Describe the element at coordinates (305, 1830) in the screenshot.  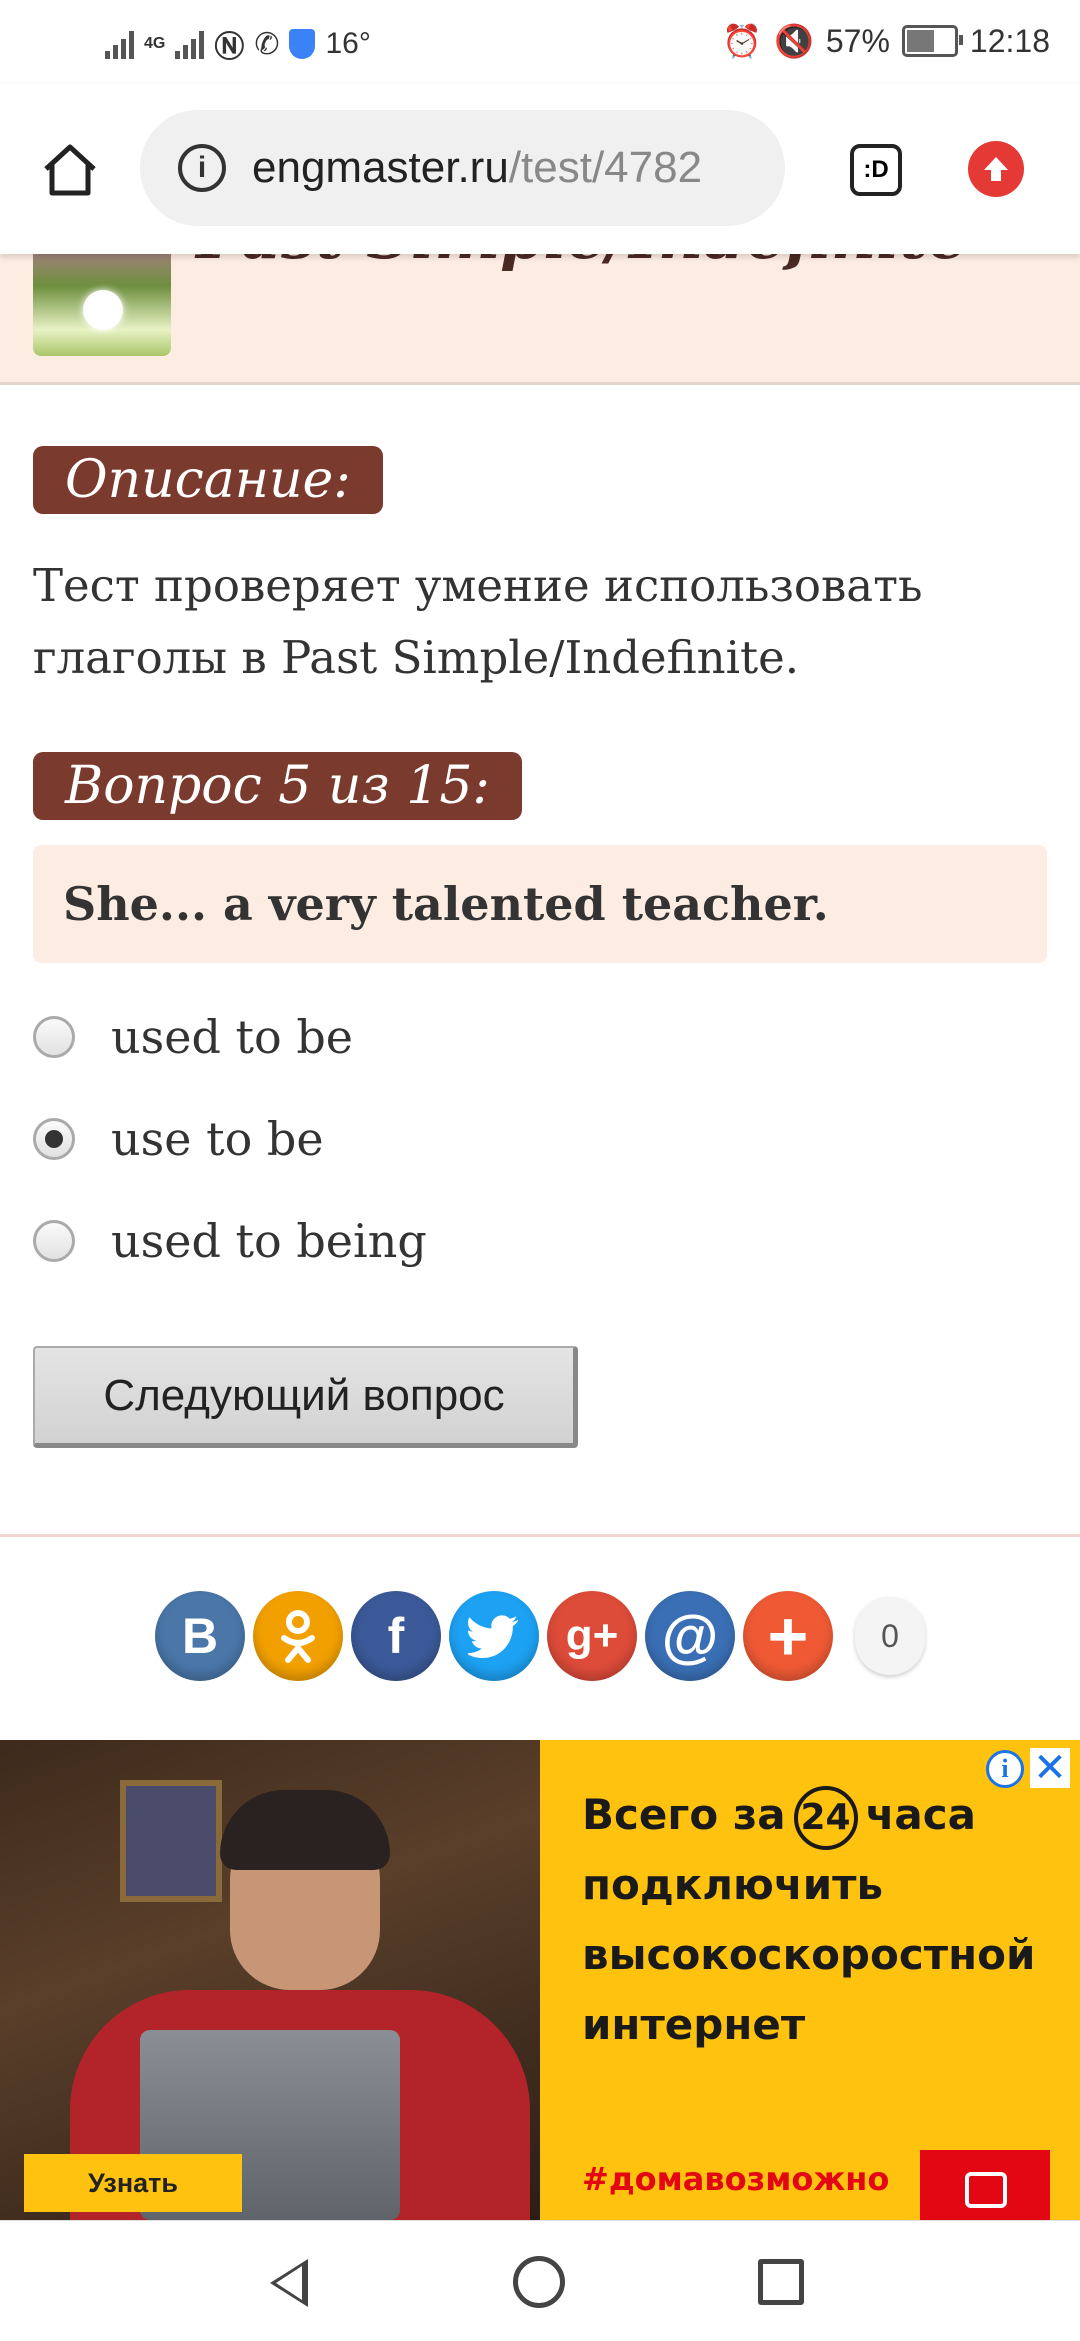
I see `ad-person-hair` at that location.